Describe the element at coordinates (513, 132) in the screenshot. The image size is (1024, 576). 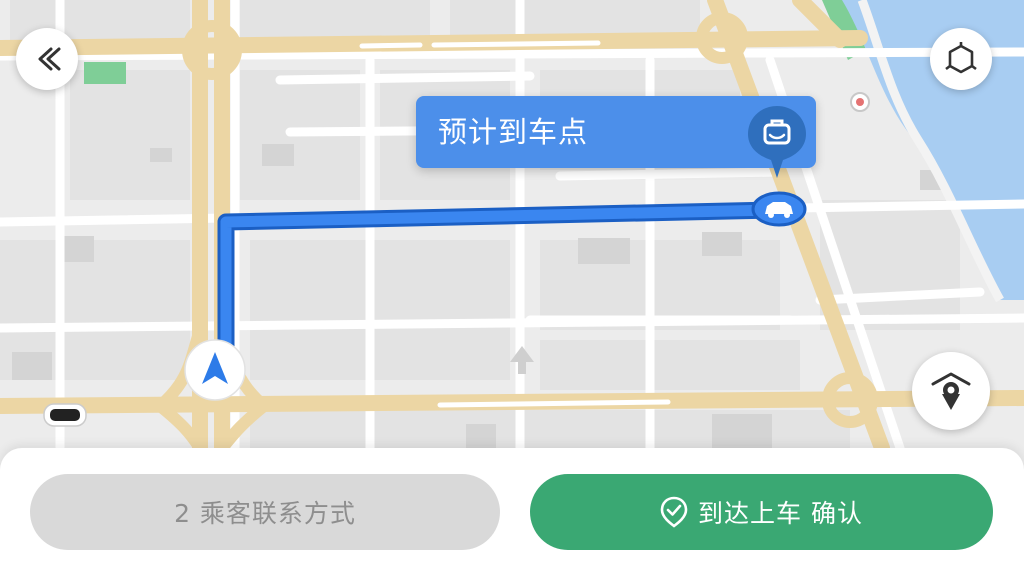
I see `pickup-label: 预计到车点` at that location.